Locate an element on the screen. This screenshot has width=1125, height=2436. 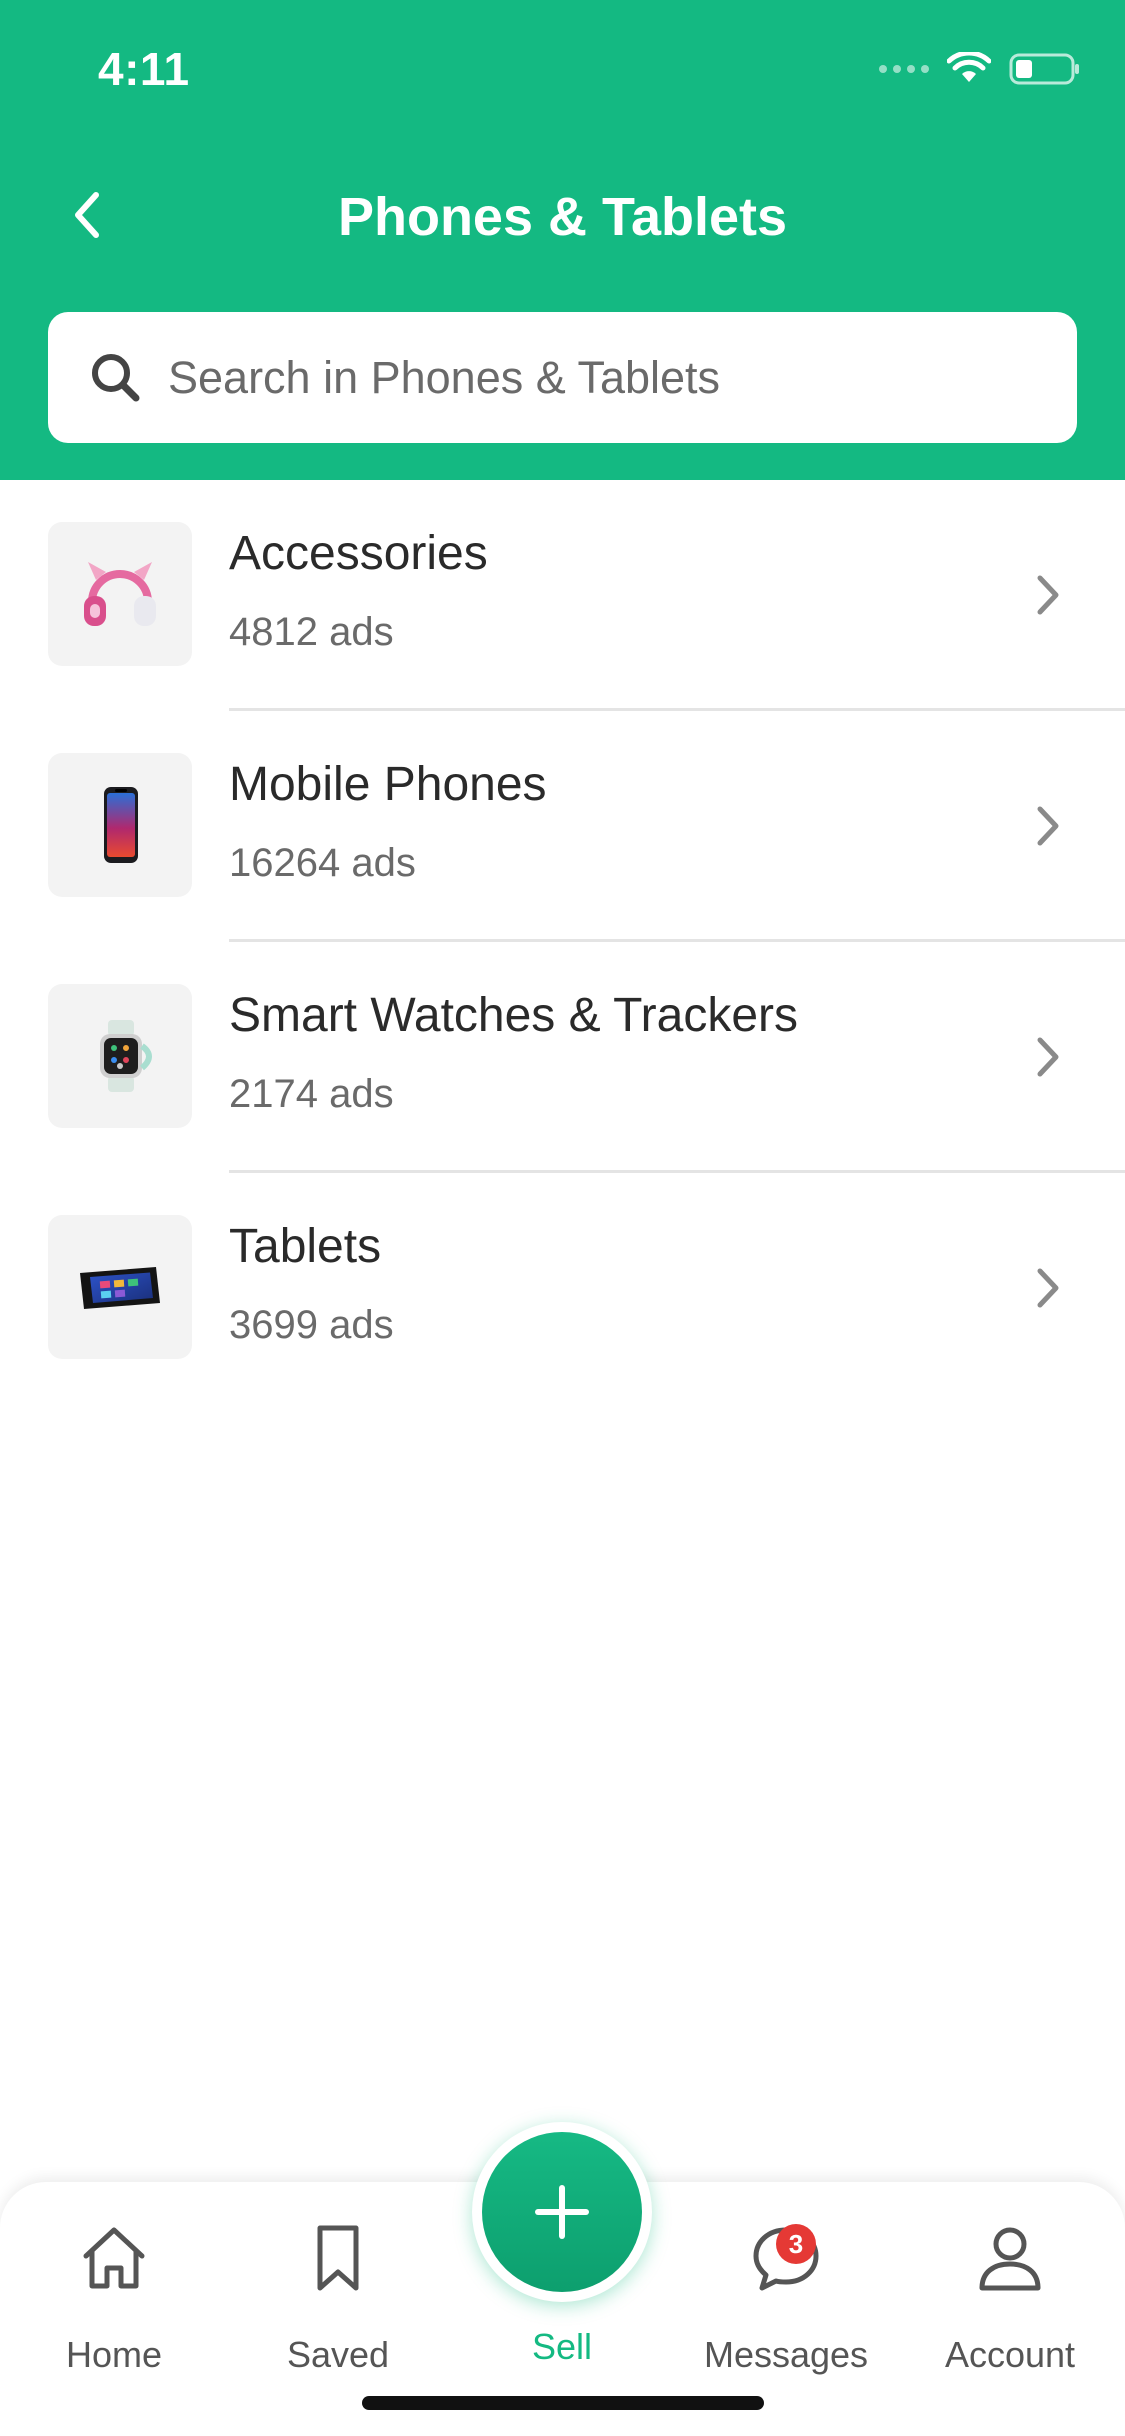
home-indicator is located at coordinates (563, 2403).